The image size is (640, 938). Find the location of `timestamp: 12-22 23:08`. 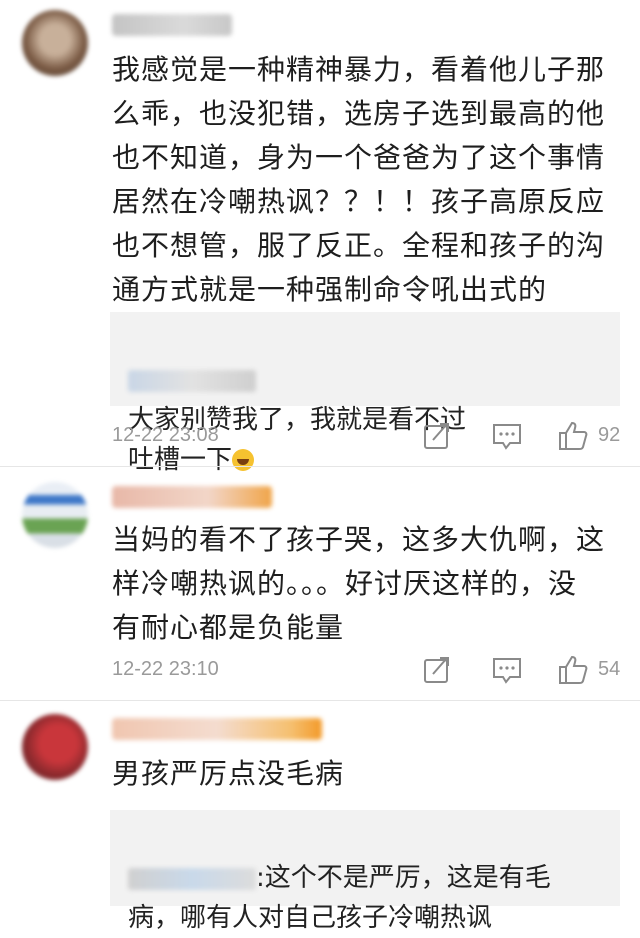

timestamp: 12-22 23:08 is located at coordinates (165, 435).